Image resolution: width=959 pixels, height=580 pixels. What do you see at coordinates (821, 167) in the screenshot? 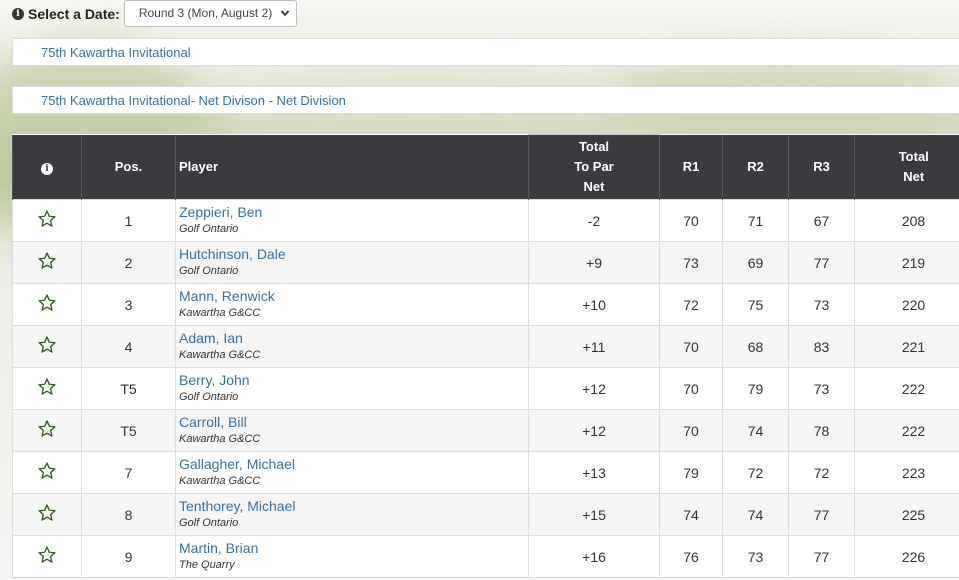
I see `header-r3: R3` at bounding box center [821, 167].